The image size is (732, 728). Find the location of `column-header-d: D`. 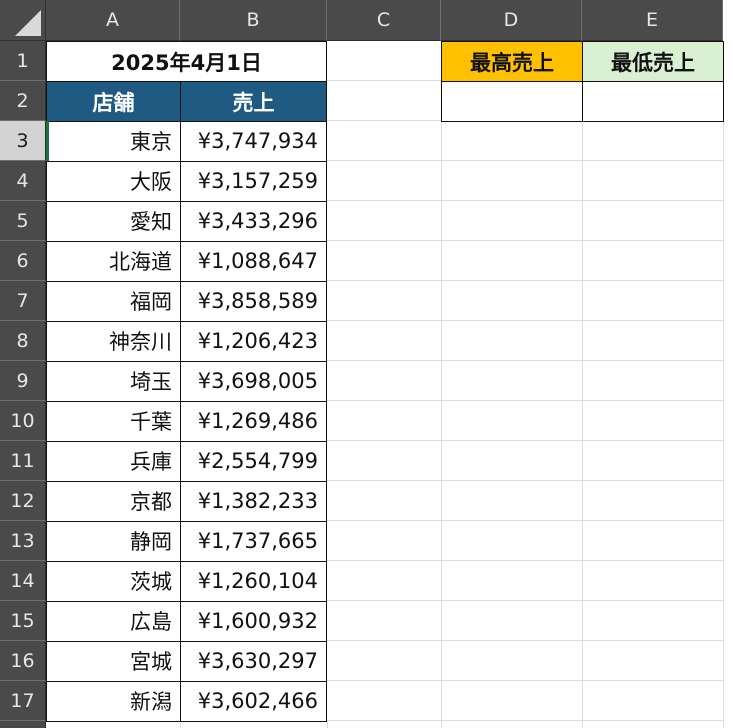

column-header-d: D is located at coordinates (511, 20).